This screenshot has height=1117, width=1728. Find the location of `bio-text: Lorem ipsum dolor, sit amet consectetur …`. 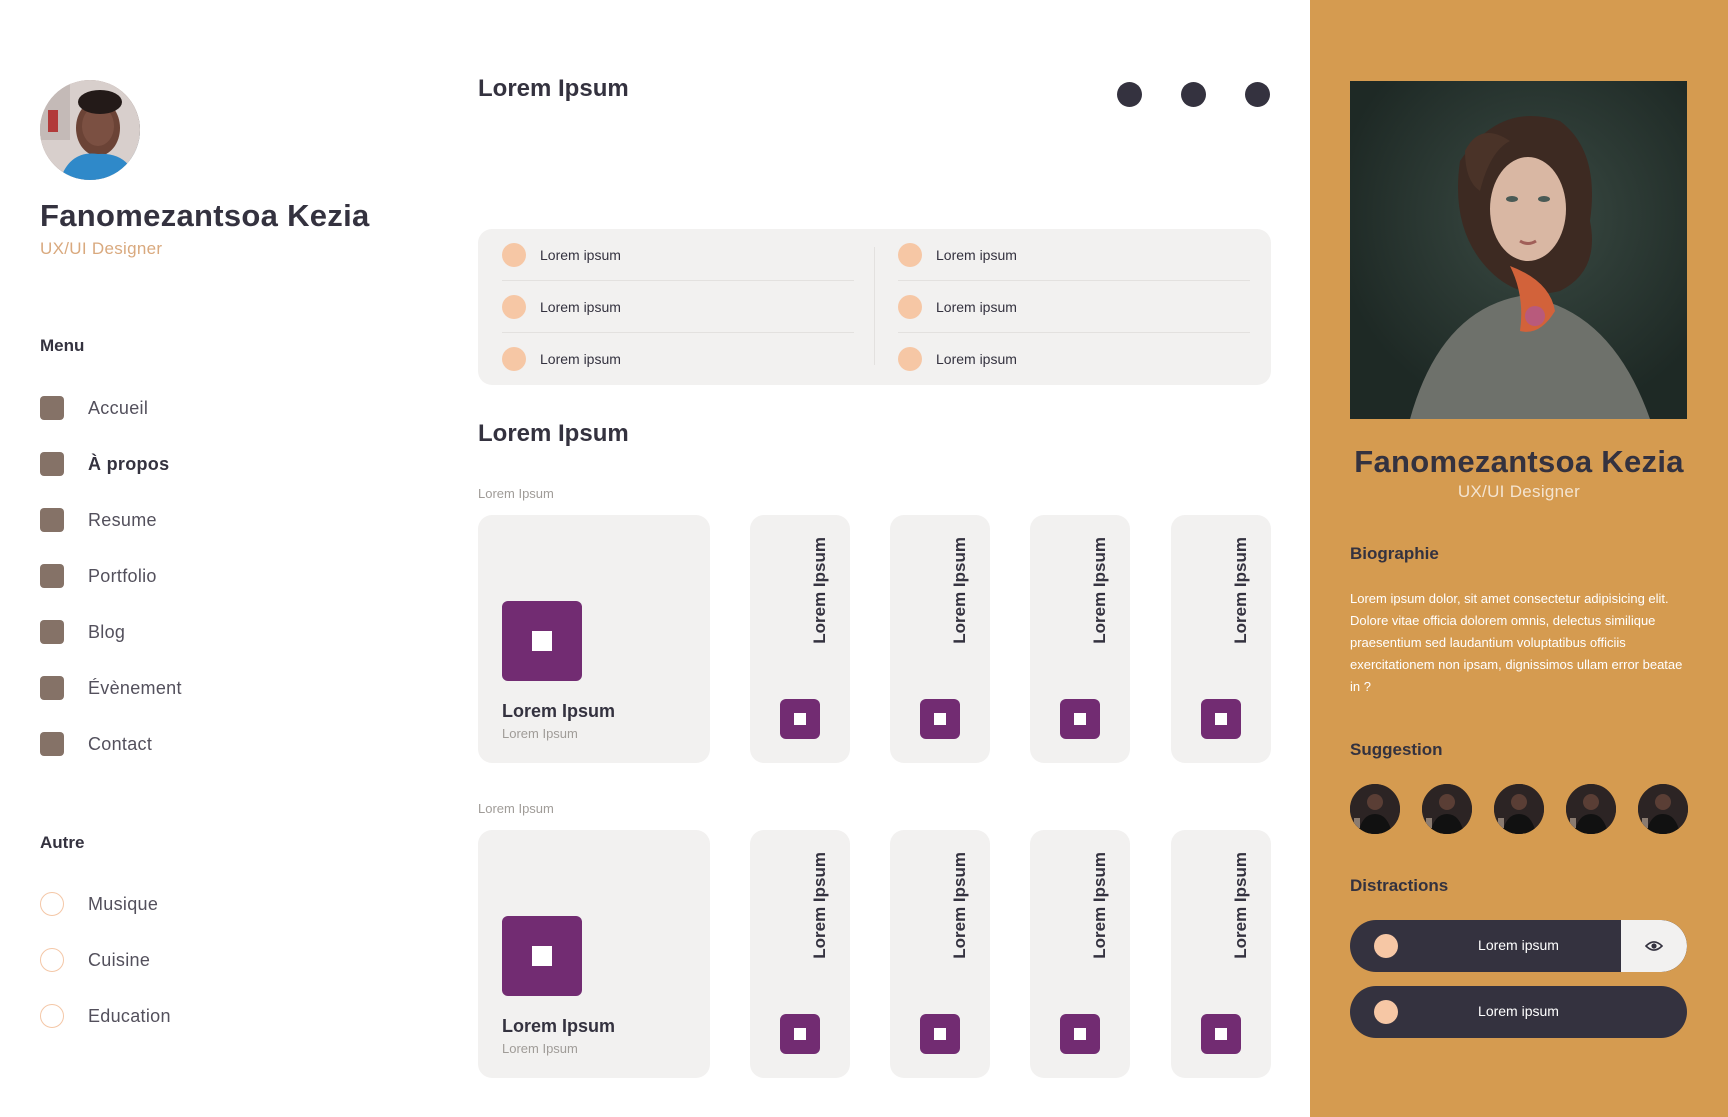

bio-text: Lorem ipsum dolor, sit amet consectetur … is located at coordinates (1516, 642).